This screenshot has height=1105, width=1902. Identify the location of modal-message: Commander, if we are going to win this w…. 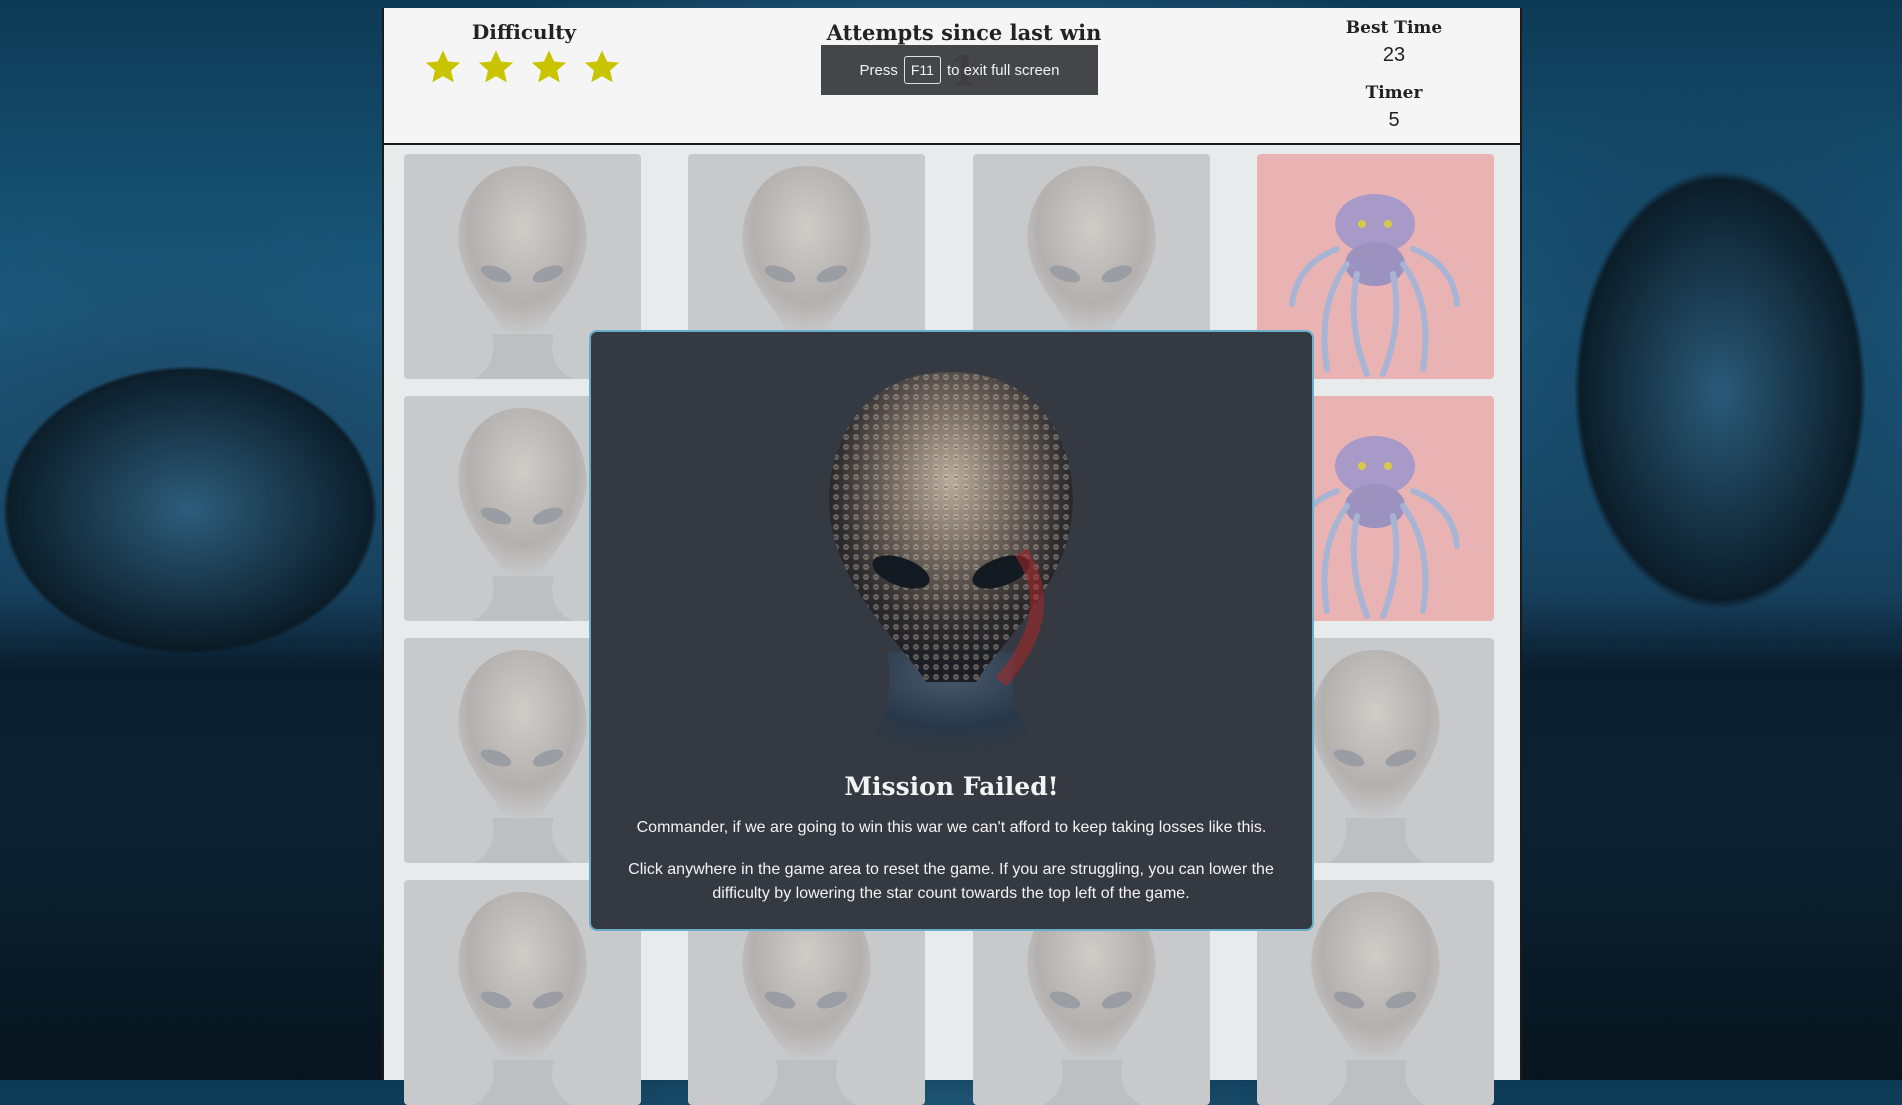
(951, 827).